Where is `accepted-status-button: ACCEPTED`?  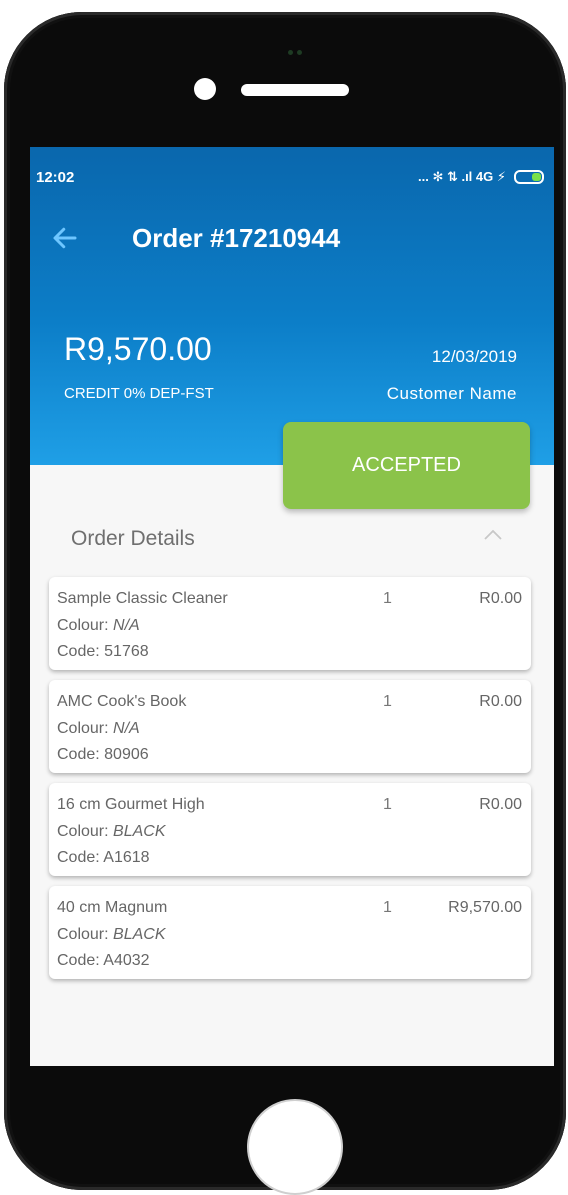 accepted-status-button: ACCEPTED is located at coordinates (406, 465).